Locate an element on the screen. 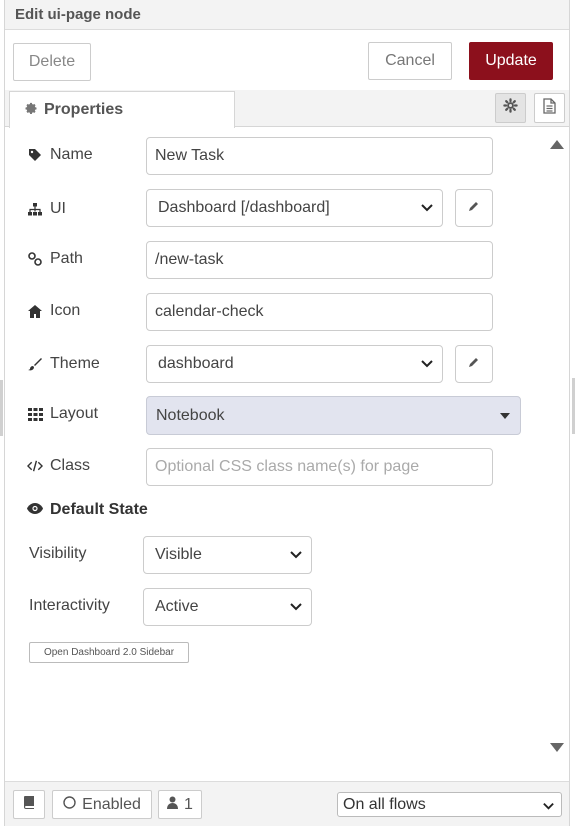  node-description-tab-button is located at coordinates (549, 108).